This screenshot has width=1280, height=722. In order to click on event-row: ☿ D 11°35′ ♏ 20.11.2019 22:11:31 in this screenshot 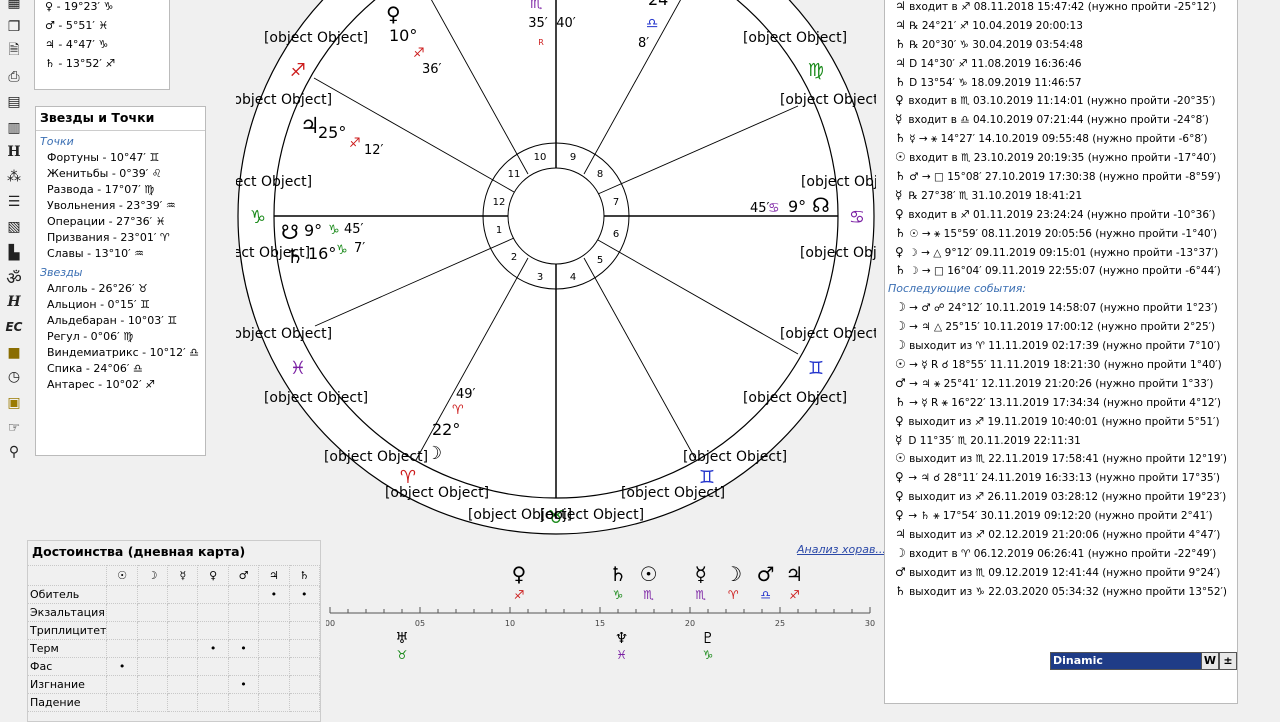, I will do `click(1061, 440)`.